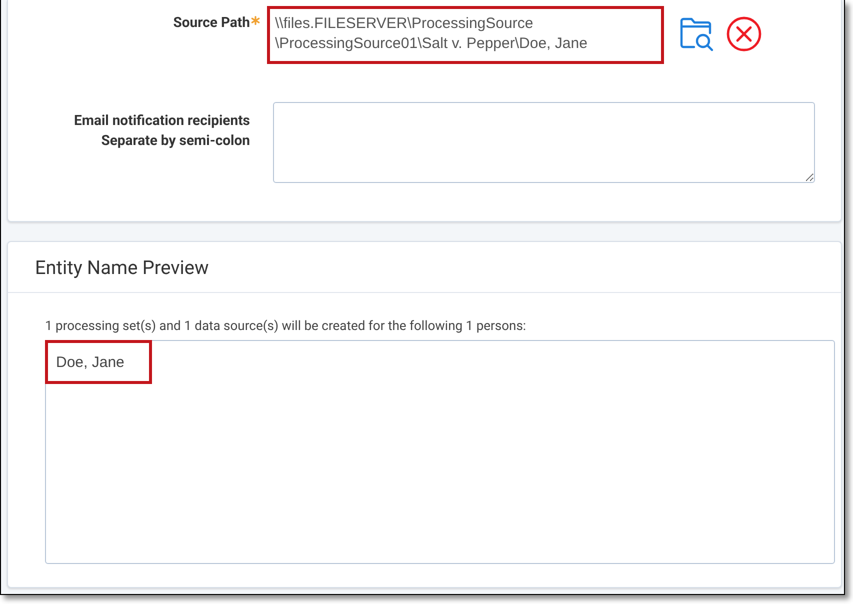  Describe the element at coordinates (122, 267) in the screenshot. I see `card-title: Entity Name Preview` at that location.